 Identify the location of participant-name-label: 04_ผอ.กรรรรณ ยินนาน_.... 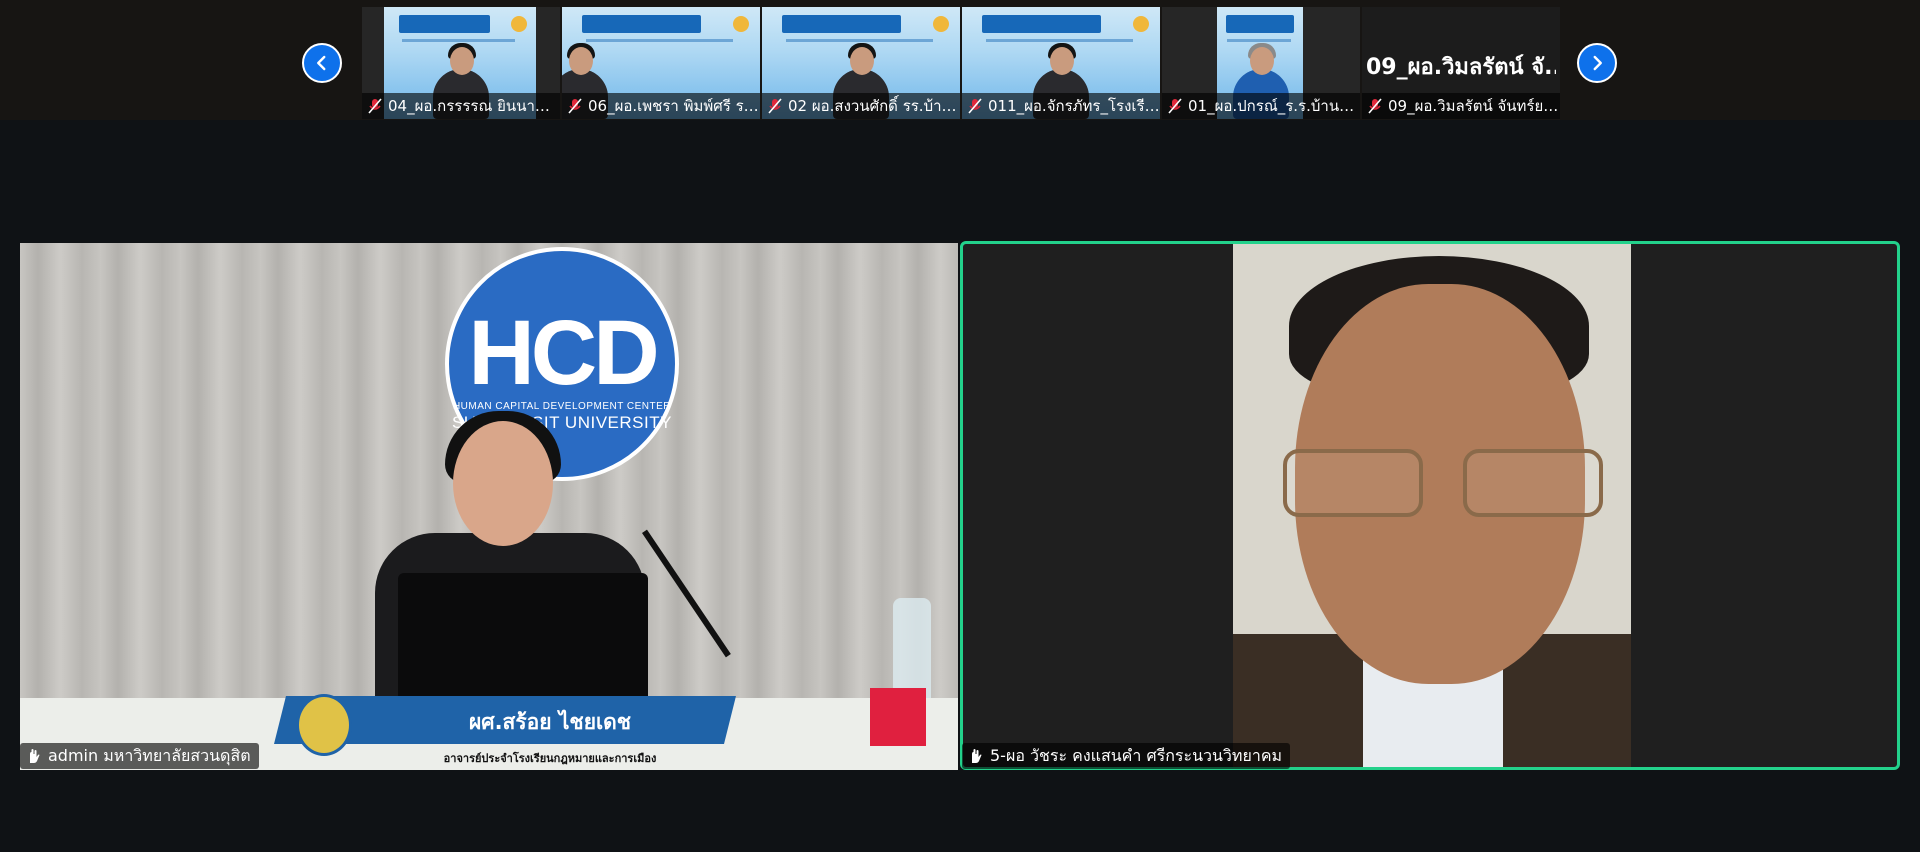
(461, 106).